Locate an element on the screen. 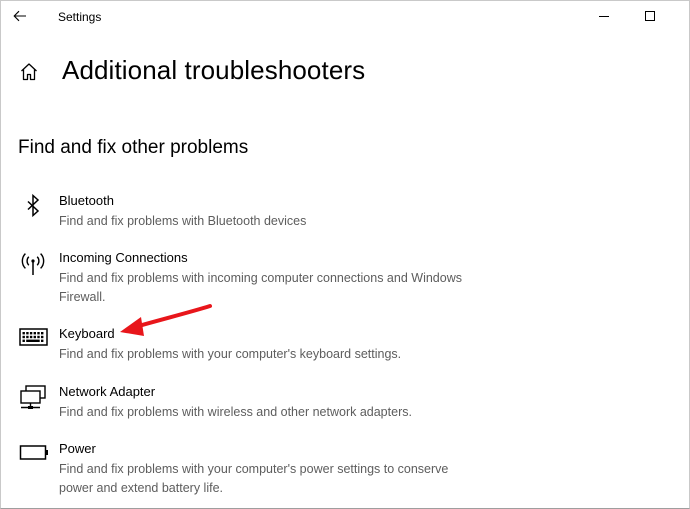 Image resolution: width=690 pixels, height=509 pixels. network-adapter-icon is located at coordinates (33, 397).